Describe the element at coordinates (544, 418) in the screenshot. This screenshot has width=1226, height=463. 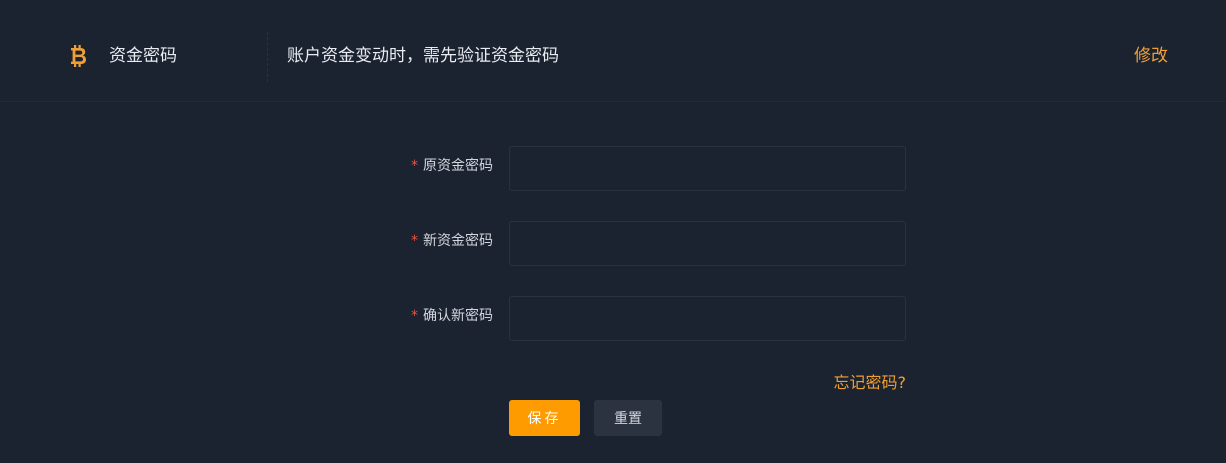
I see `save-button: 保存` at that location.